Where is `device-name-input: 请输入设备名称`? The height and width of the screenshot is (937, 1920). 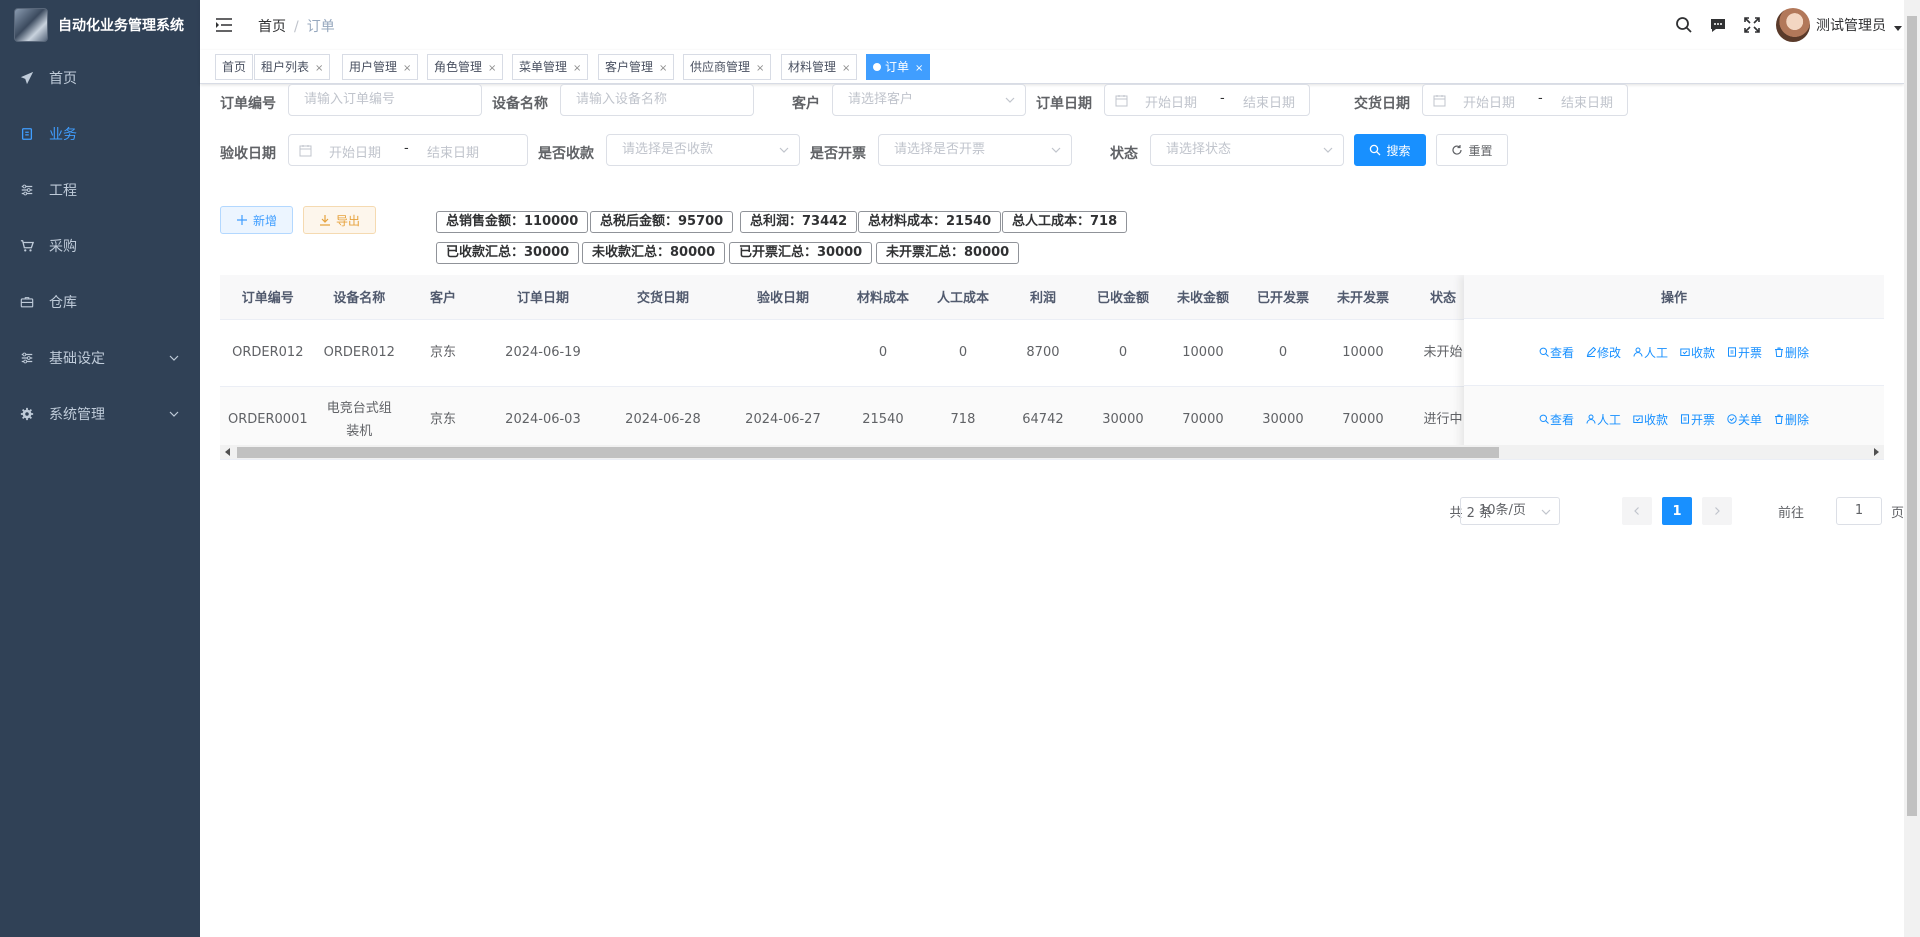 device-name-input: 请输入设备名称 is located at coordinates (657, 100).